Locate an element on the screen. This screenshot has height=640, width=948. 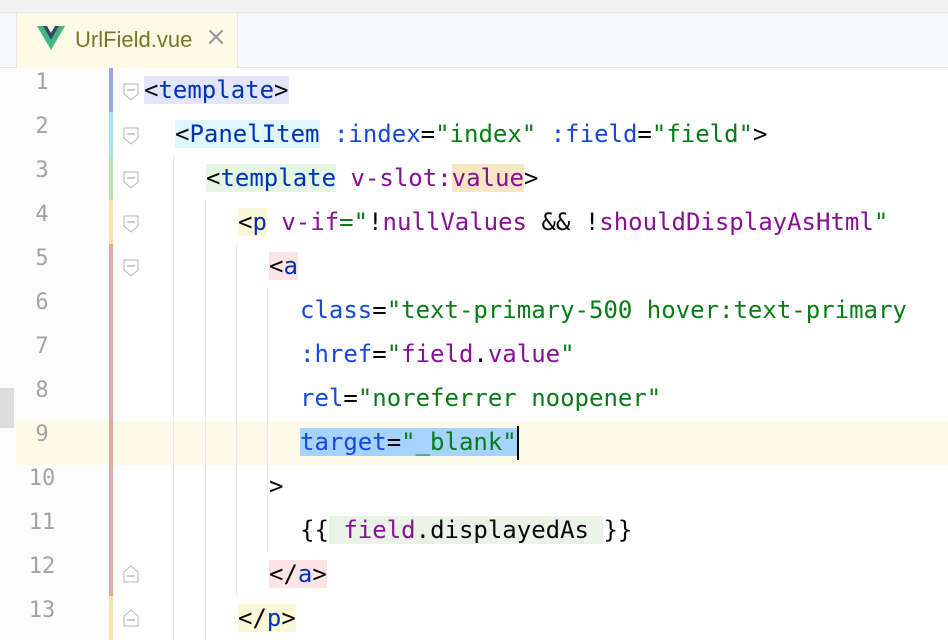
line-number: 9 is located at coordinates (42, 434).